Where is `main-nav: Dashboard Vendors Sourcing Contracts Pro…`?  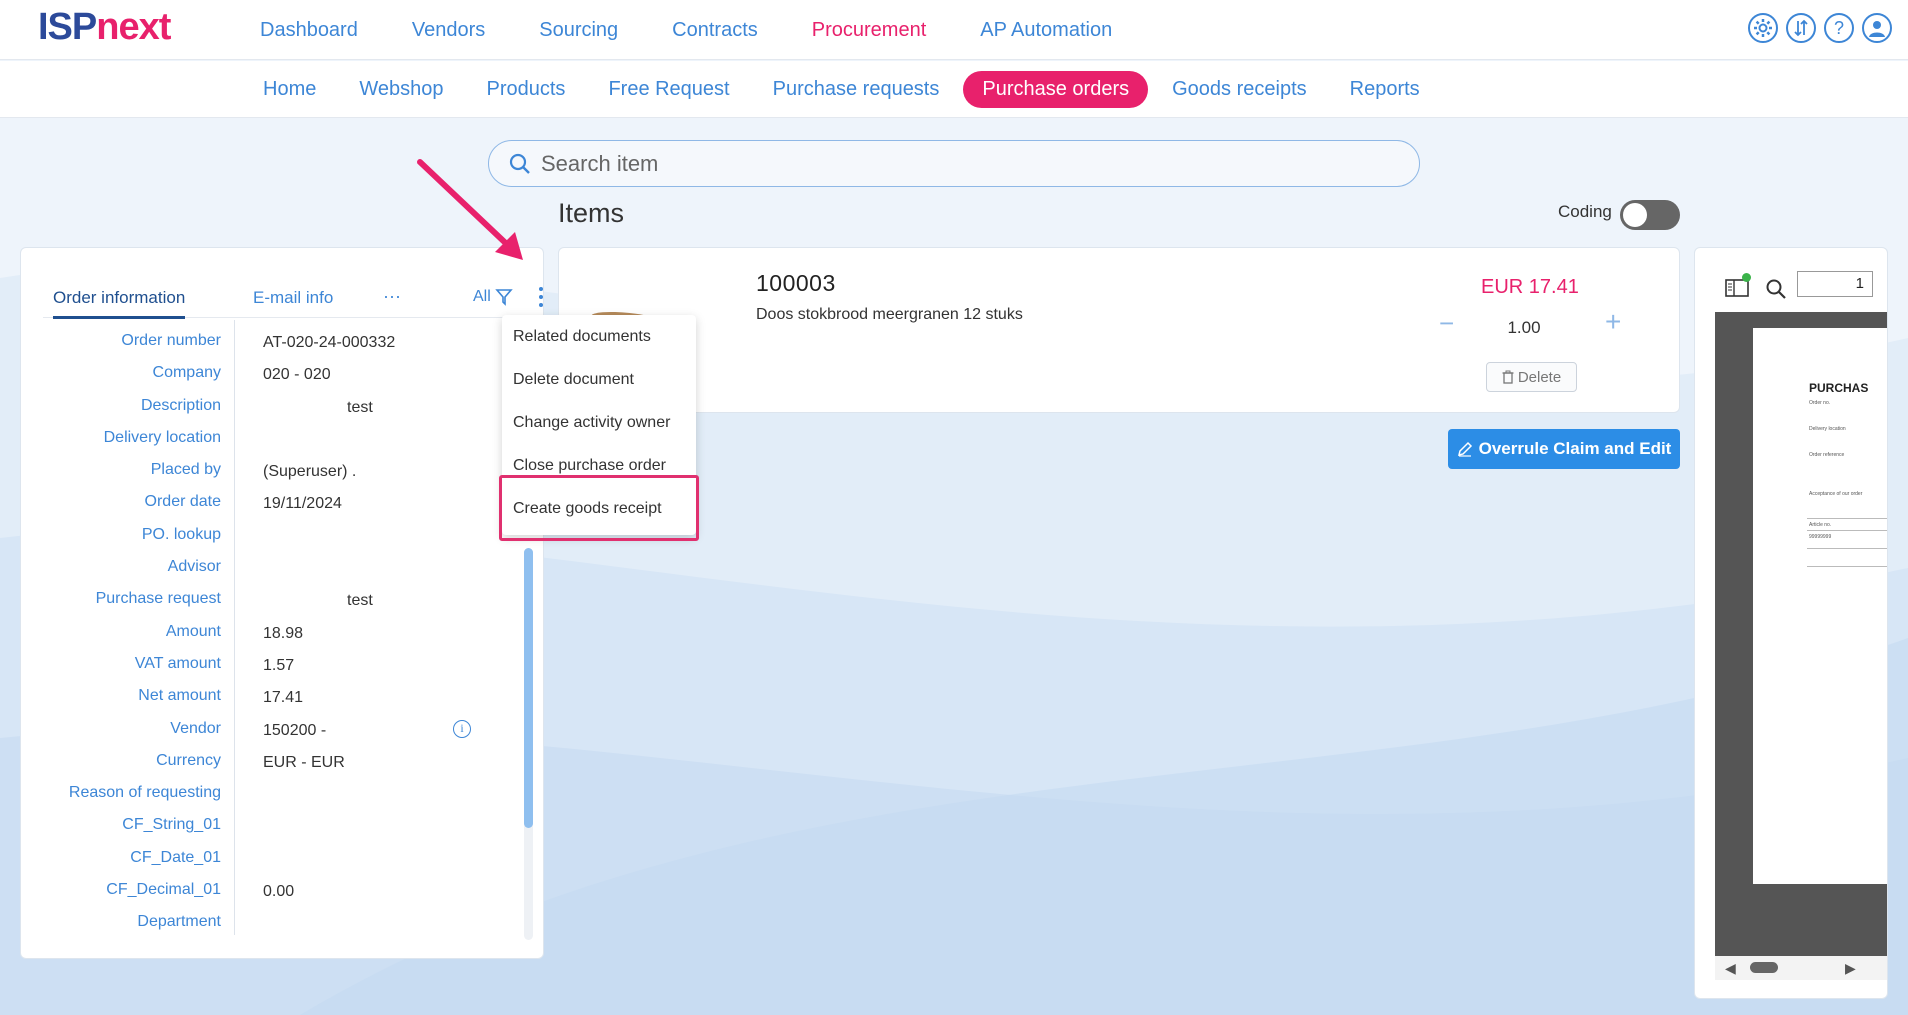
main-nav: Dashboard Vendors Sourcing Contracts Pro… is located at coordinates (713, 30).